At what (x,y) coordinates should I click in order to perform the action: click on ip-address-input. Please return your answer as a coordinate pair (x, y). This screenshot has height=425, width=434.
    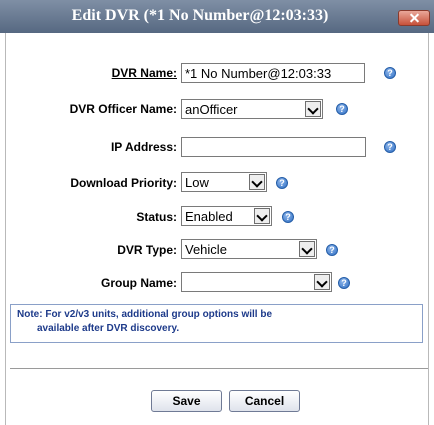
    Looking at the image, I should click on (273, 147).